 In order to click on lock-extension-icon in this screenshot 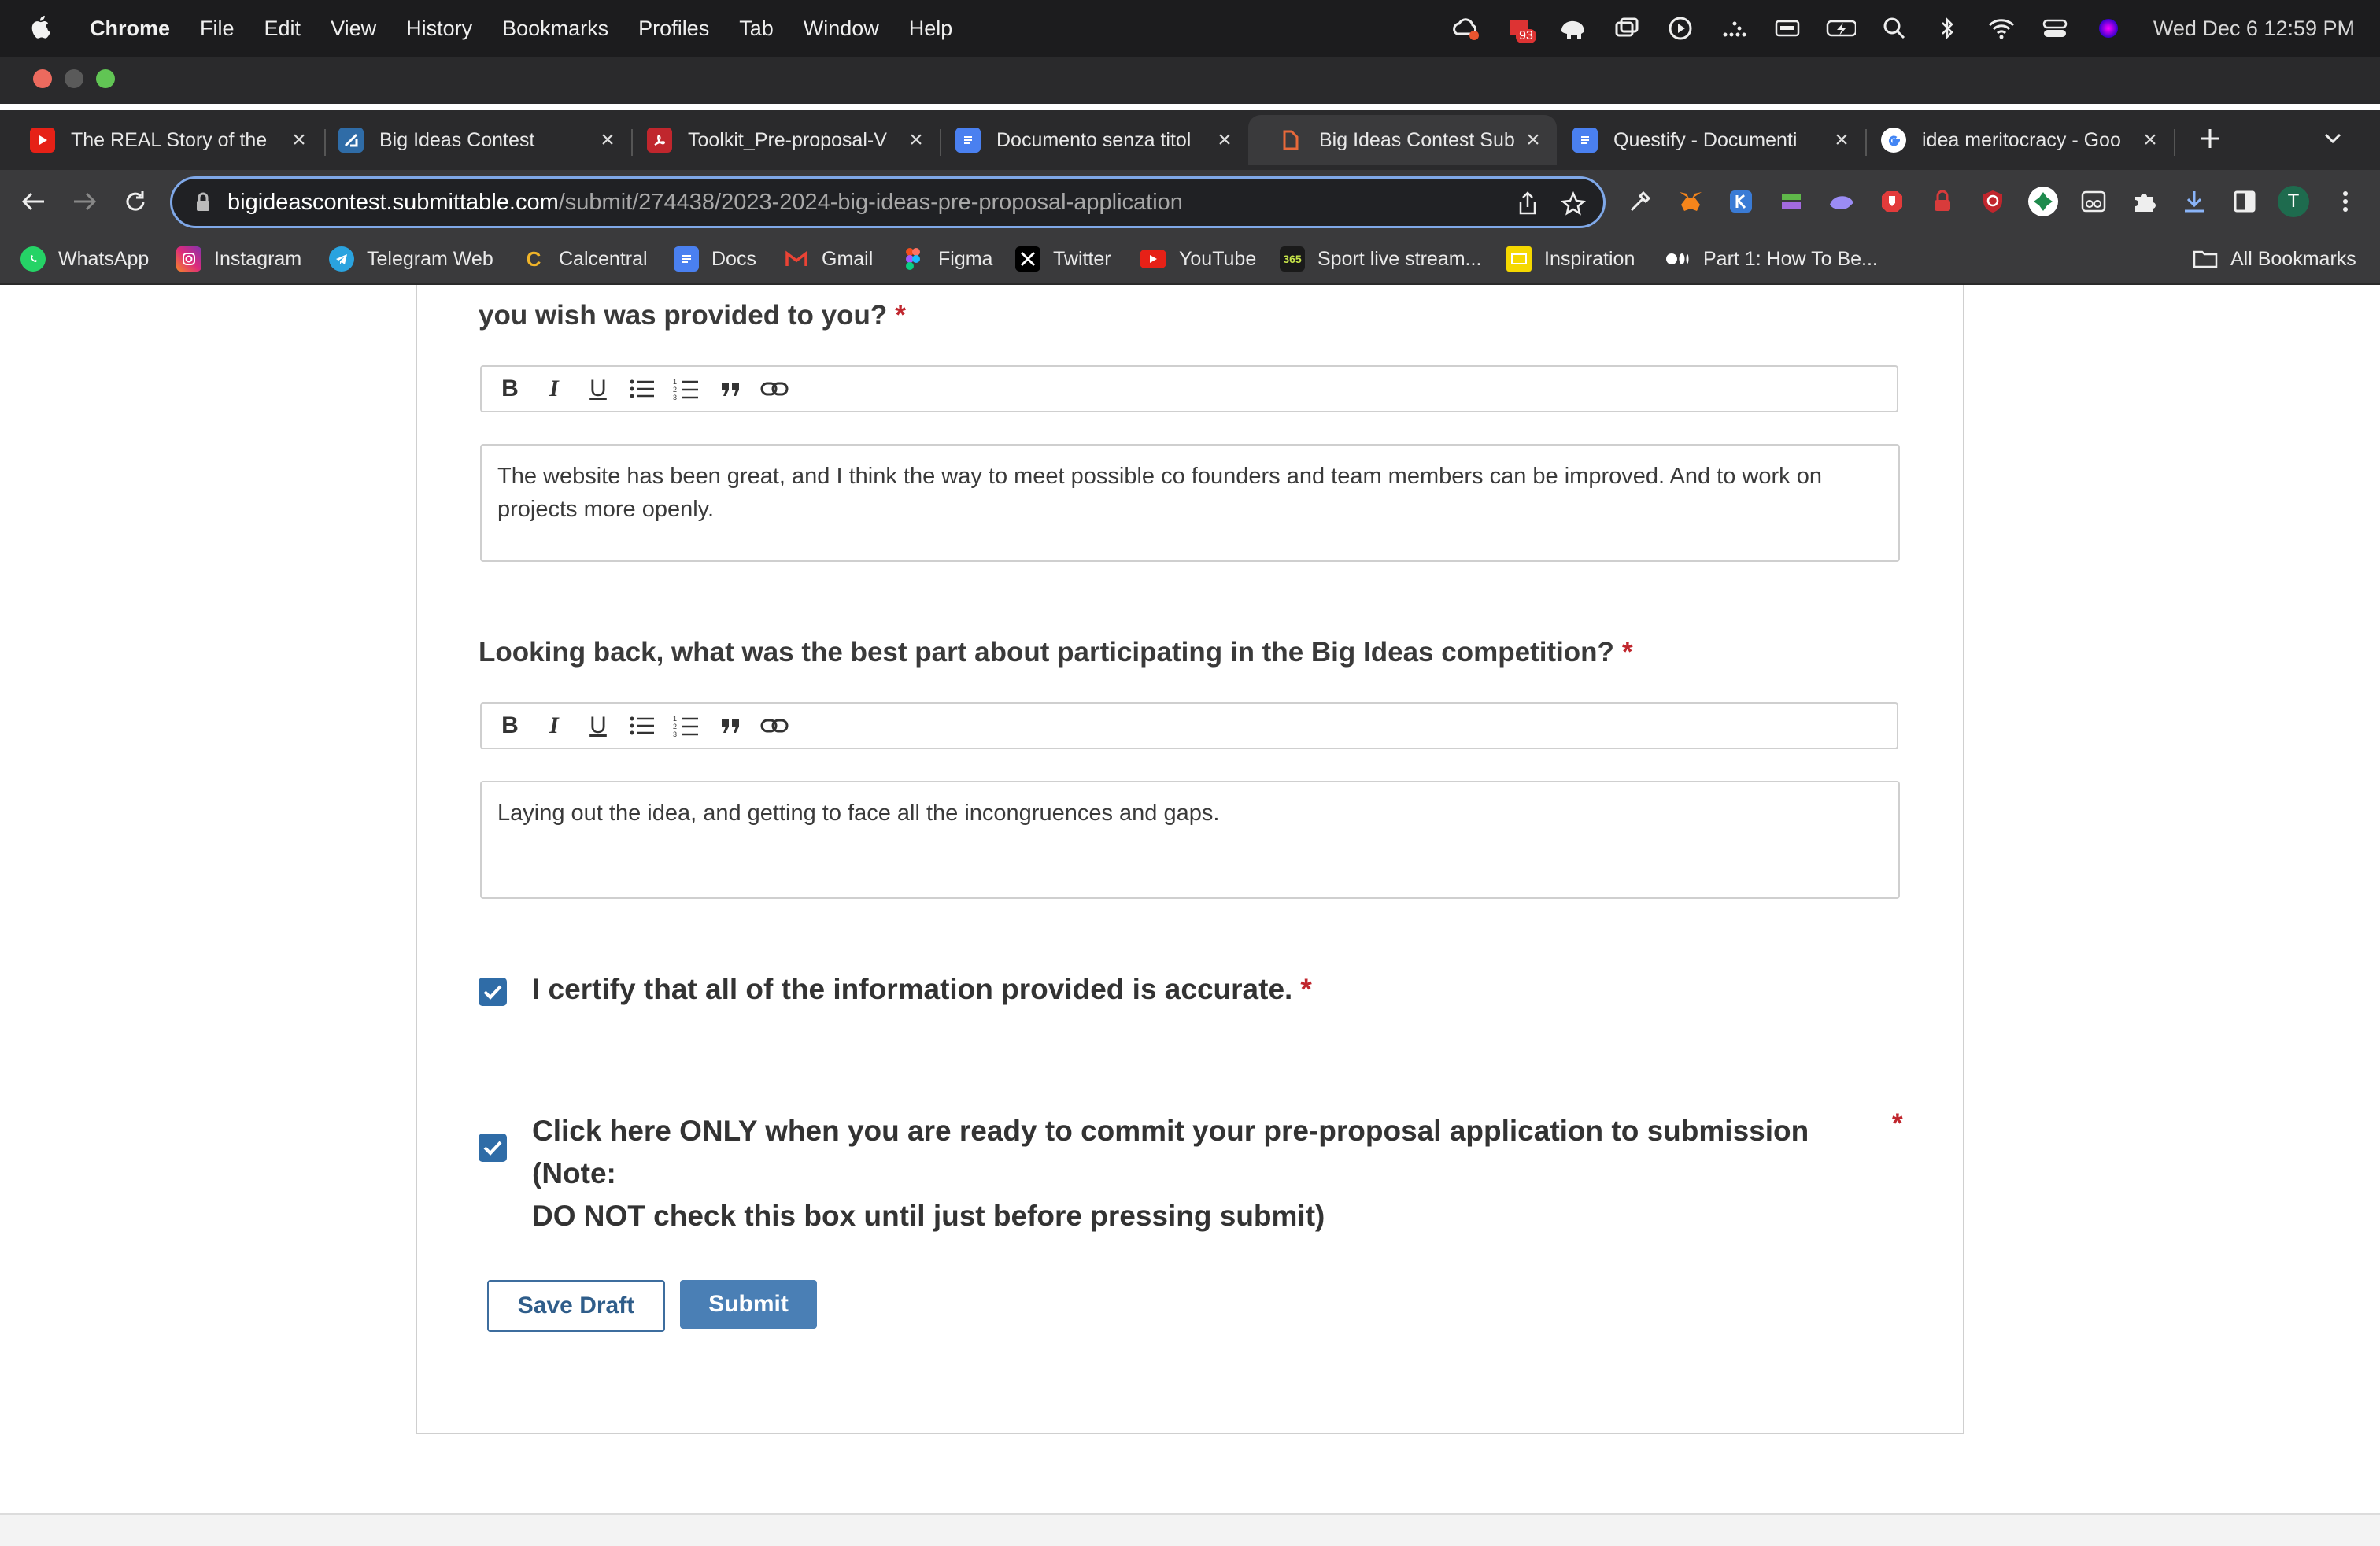, I will do `click(1942, 201)`.